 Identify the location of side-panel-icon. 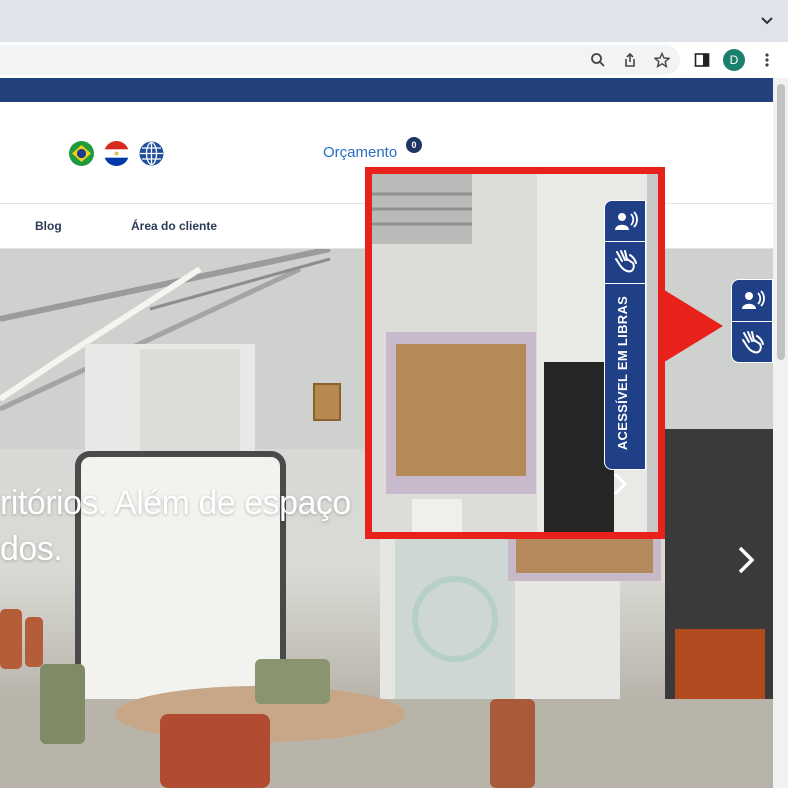
(702, 60).